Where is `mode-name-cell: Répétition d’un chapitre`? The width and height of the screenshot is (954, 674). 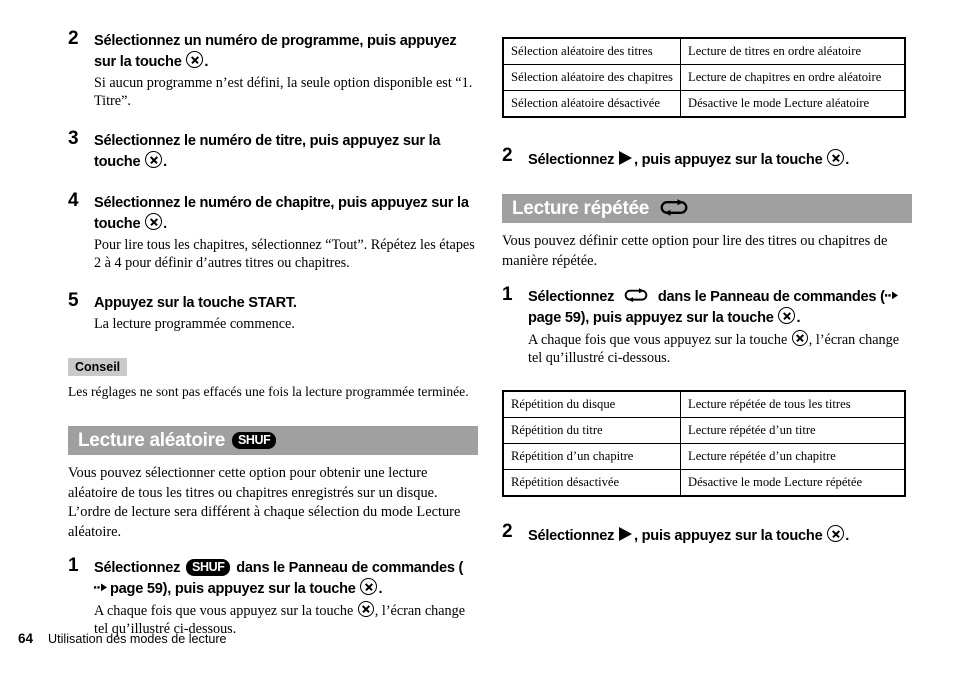 mode-name-cell: Répétition d’un chapitre is located at coordinates (591, 456).